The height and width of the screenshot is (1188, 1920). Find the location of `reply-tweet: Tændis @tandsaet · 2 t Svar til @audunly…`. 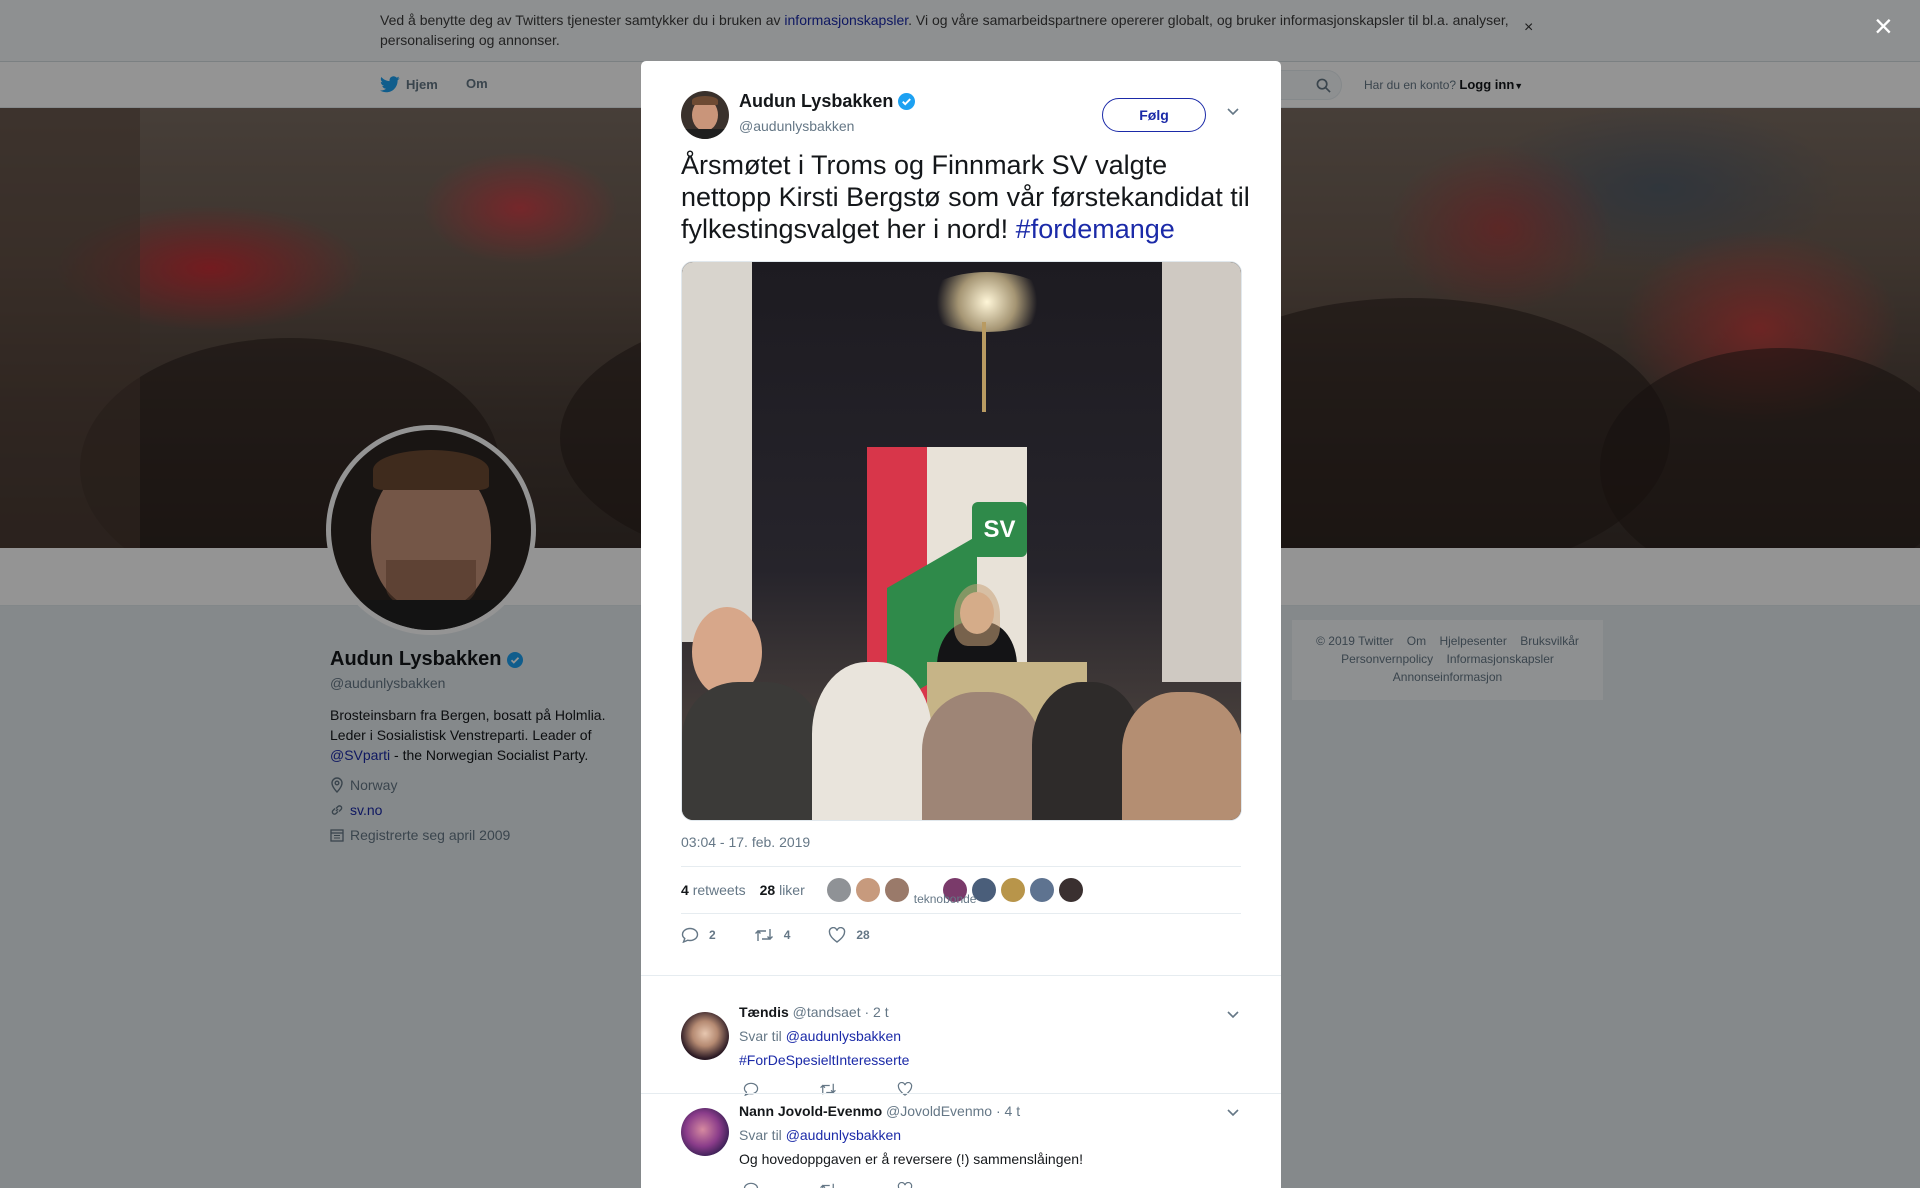

reply-tweet: Tændis @tandsaet · 2 t Svar til @audunly… is located at coordinates (961, 1035).